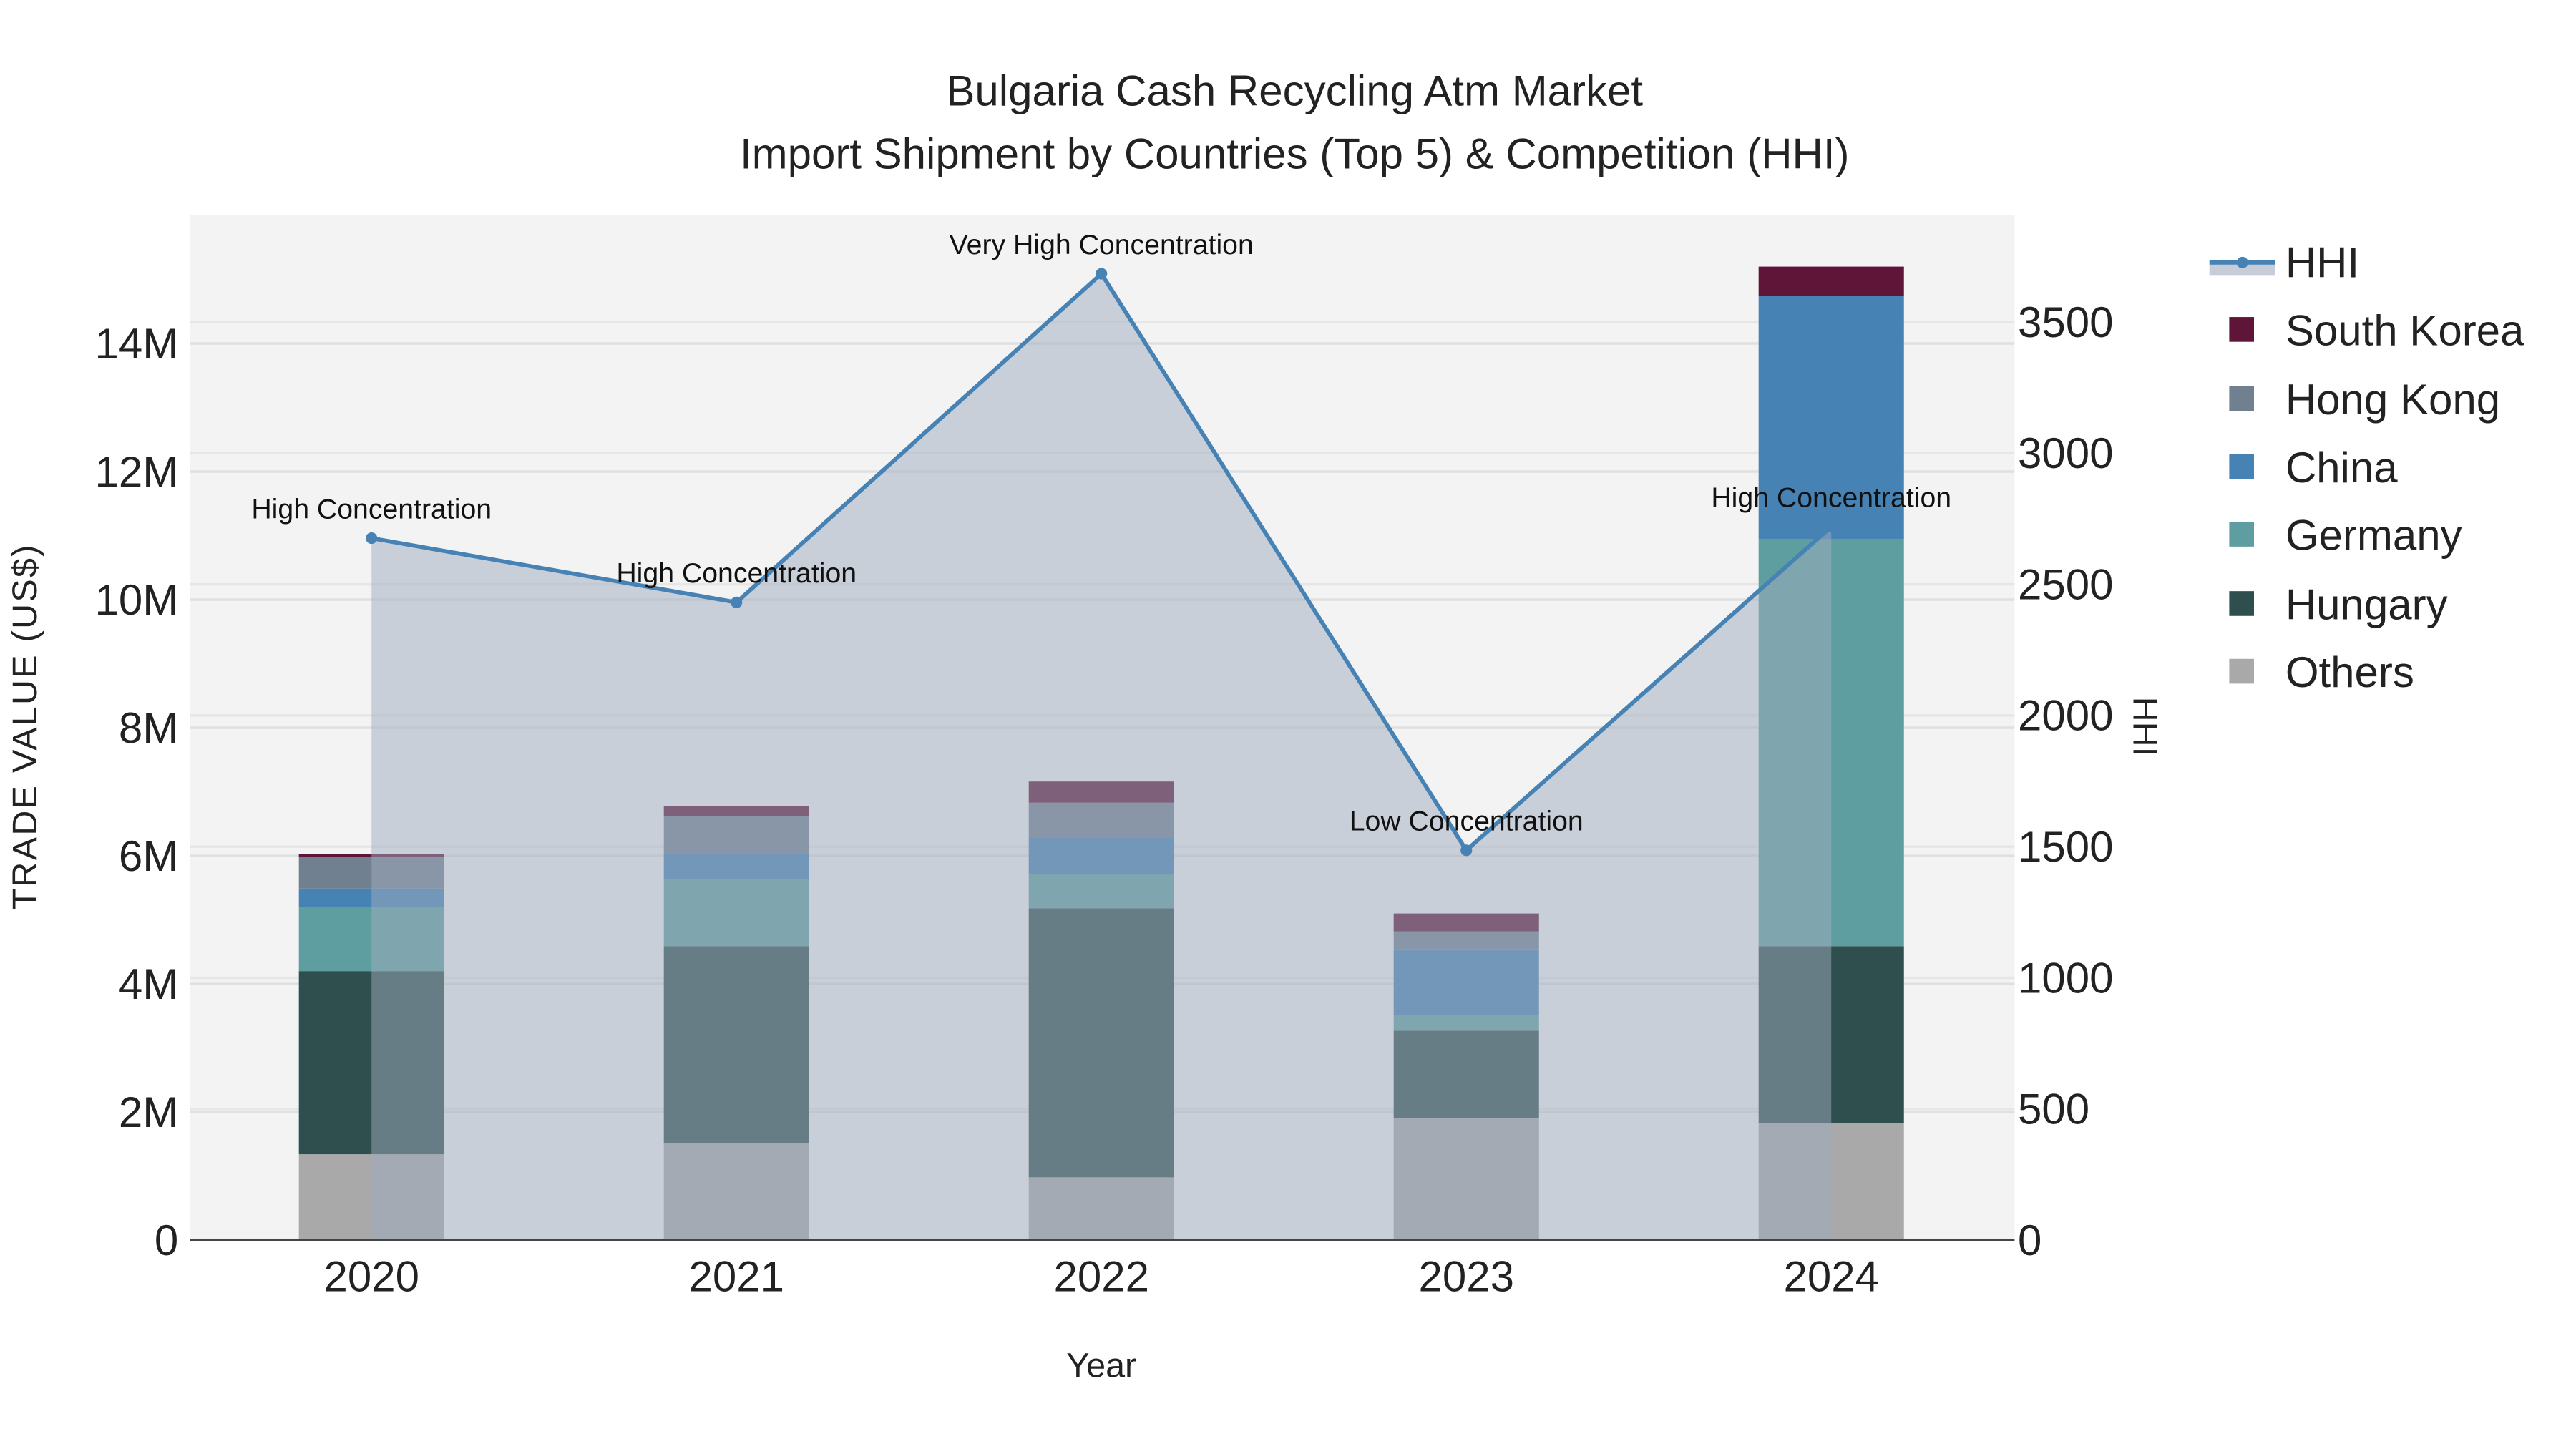  I want to click on legend-item-germany: Germany, so click(2345, 535).